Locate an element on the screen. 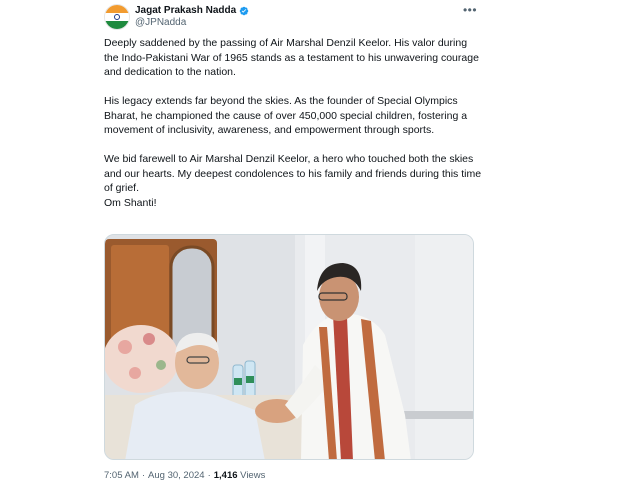 The image size is (640, 480). tweet-time: 7:05 AM is located at coordinates (121, 475).